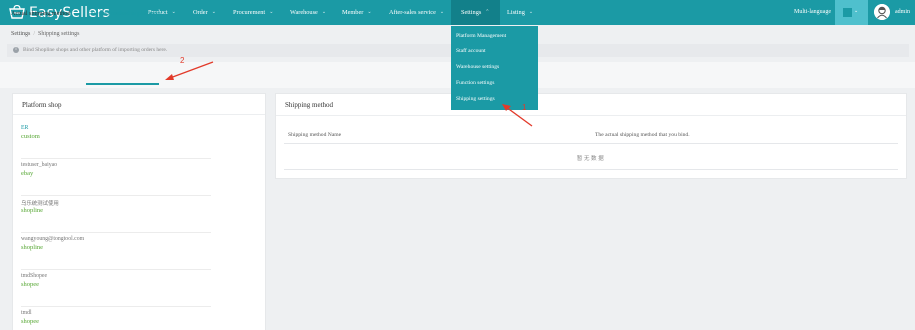  Describe the element at coordinates (812, 12) in the screenshot. I see `language-selector: Multi-language` at that location.